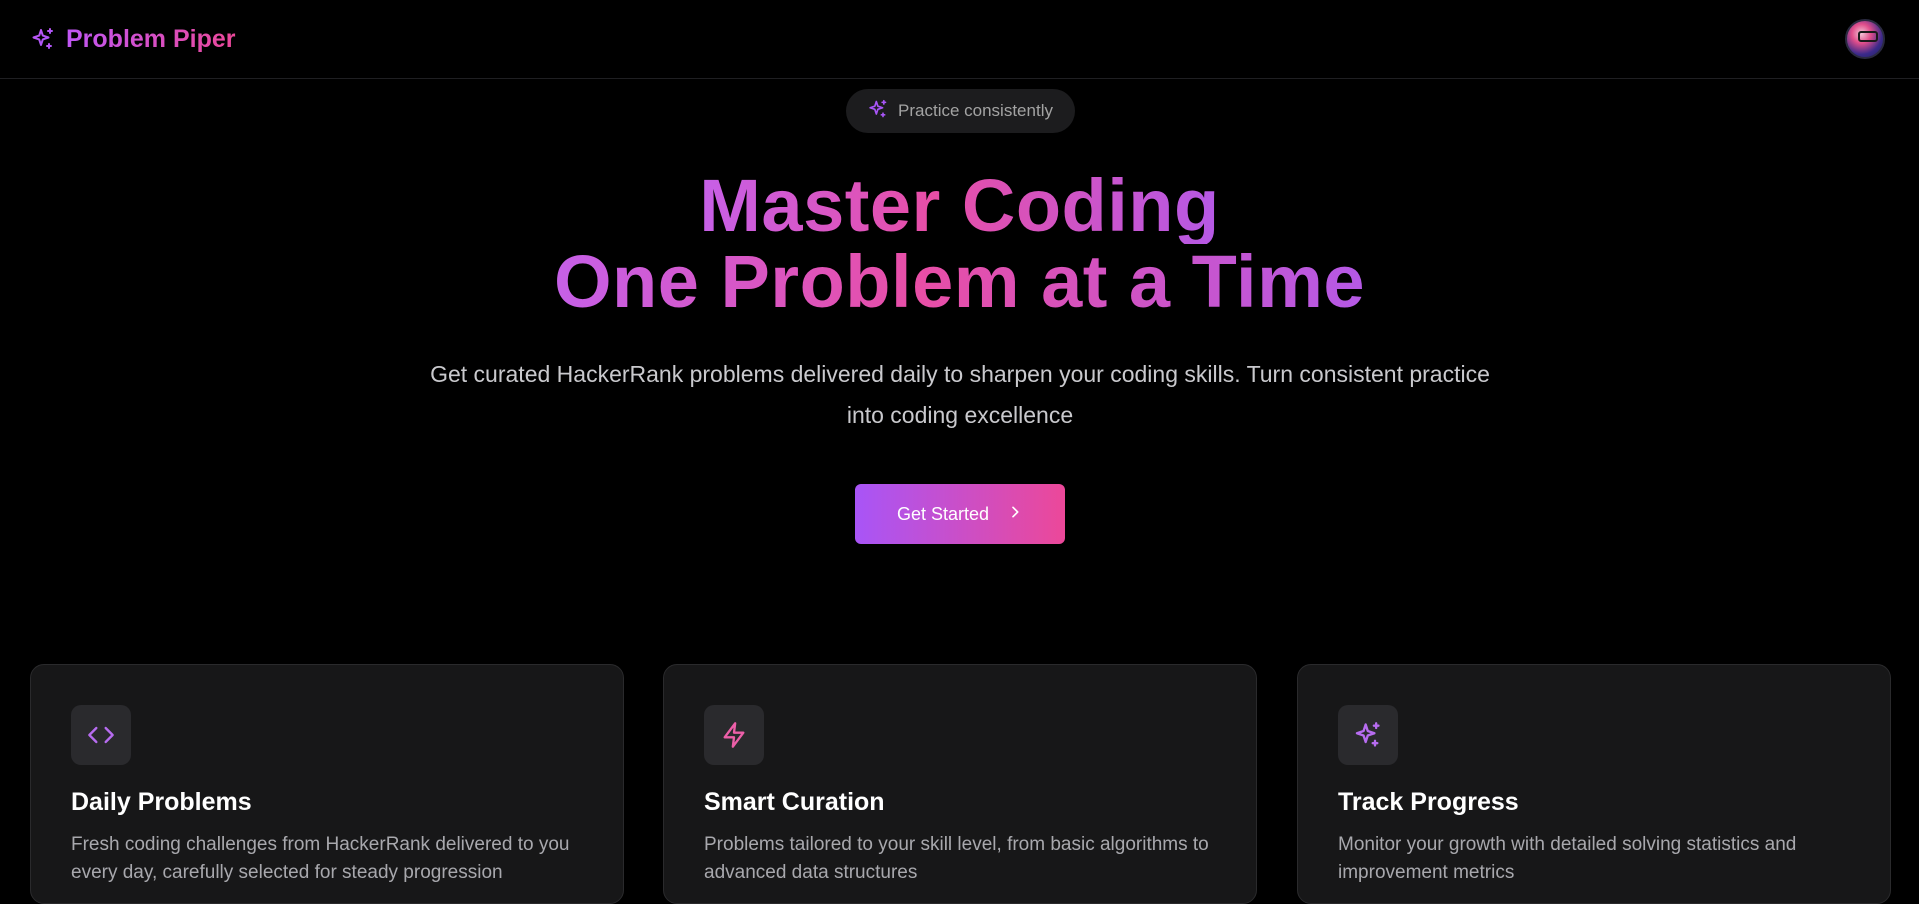  Describe the element at coordinates (151, 38) in the screenshot. I see `brand-name: Problem Piper` at that location.